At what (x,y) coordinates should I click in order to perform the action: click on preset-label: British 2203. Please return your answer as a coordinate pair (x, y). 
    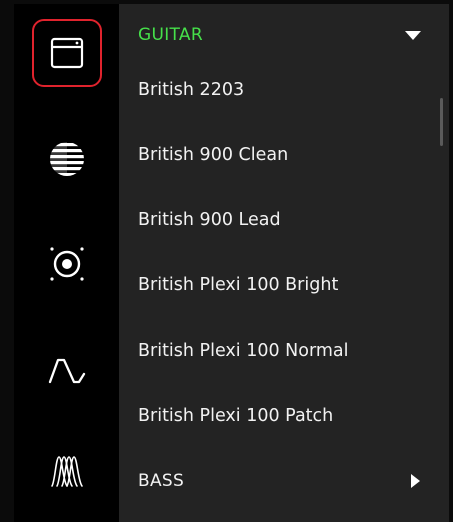
    Looking at the image, I should click on (191, 90).